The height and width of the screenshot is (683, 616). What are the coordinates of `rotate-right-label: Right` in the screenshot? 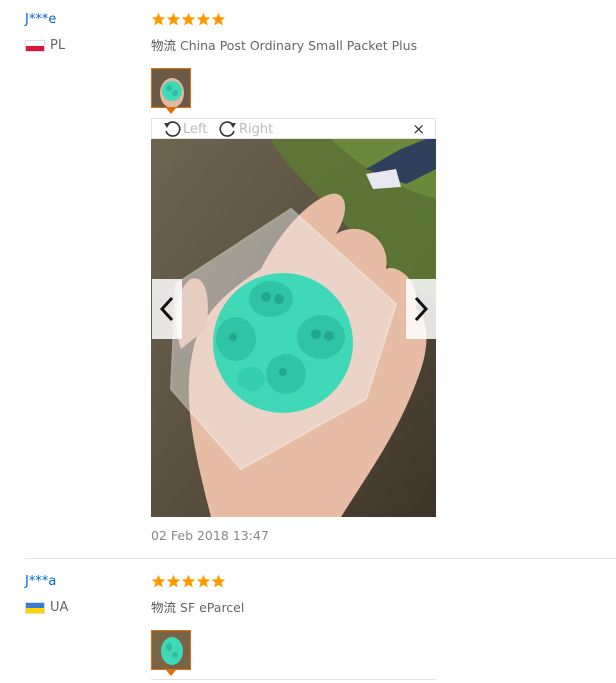 It's located at (256, 129).